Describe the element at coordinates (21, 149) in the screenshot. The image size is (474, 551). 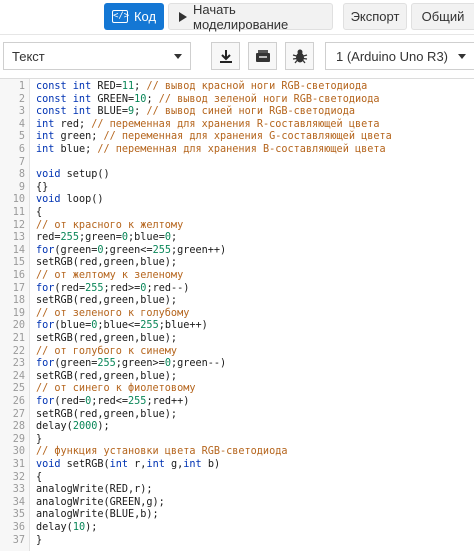
I see `line-number: 6` at that location.